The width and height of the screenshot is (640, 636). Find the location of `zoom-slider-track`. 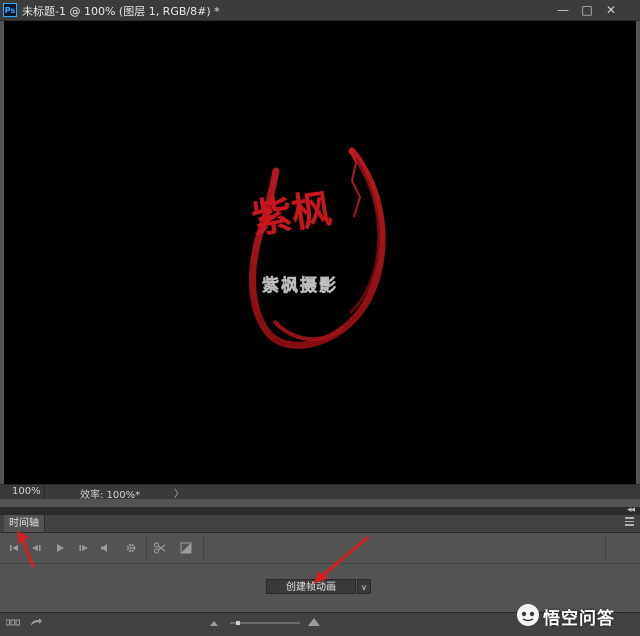

zoom-slider-track is located at coordinates (265, 623).